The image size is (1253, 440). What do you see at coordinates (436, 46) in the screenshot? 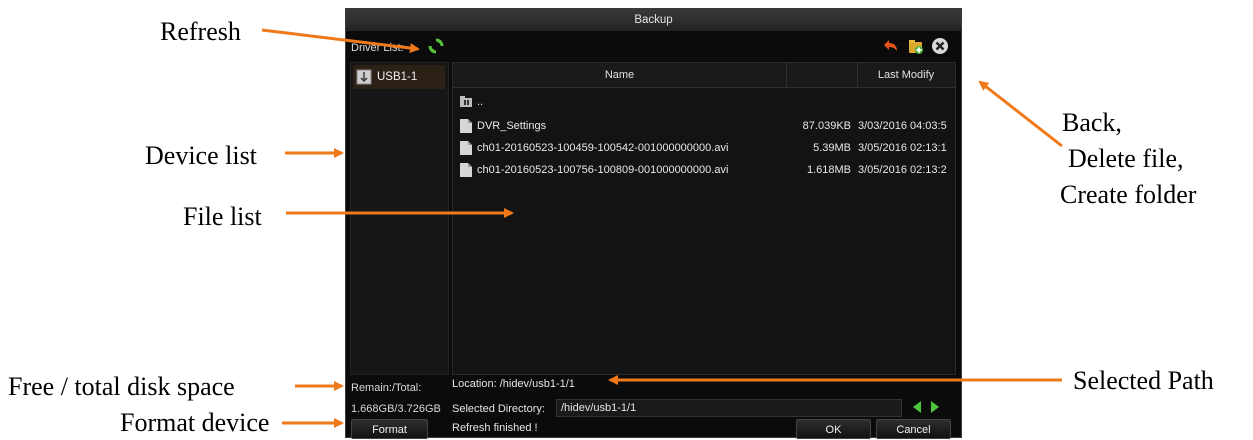
I see `refresh-icon` at bounding box center [436, 46].